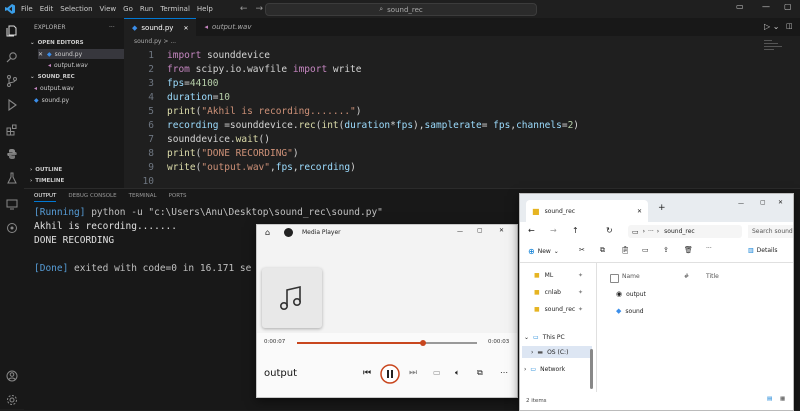 This screenshot has width=800, height=411. I want to click on explorer-tab: ■ sound_rec ✕, so click(587, 211).